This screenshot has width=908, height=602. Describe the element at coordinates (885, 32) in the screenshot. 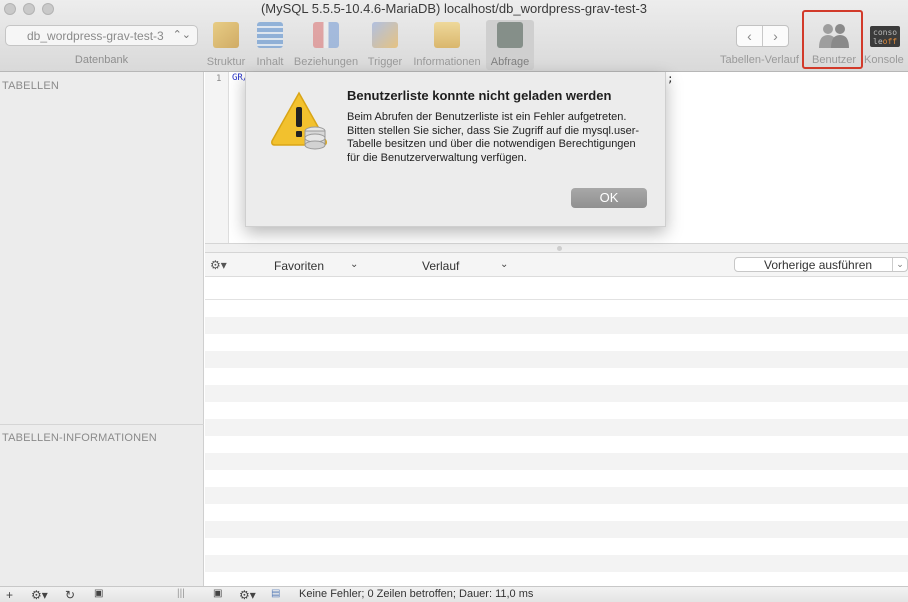

I see `console-icon-text: conso` at that location.